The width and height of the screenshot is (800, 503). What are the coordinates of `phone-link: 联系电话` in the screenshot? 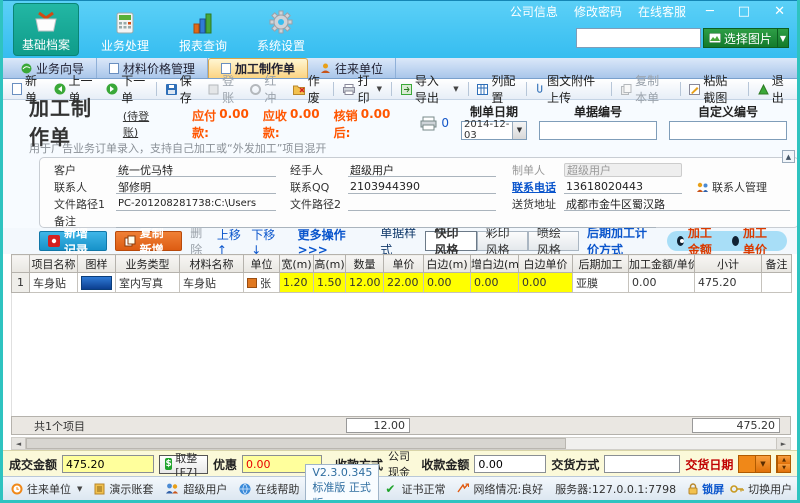 It's located at (538, 187).